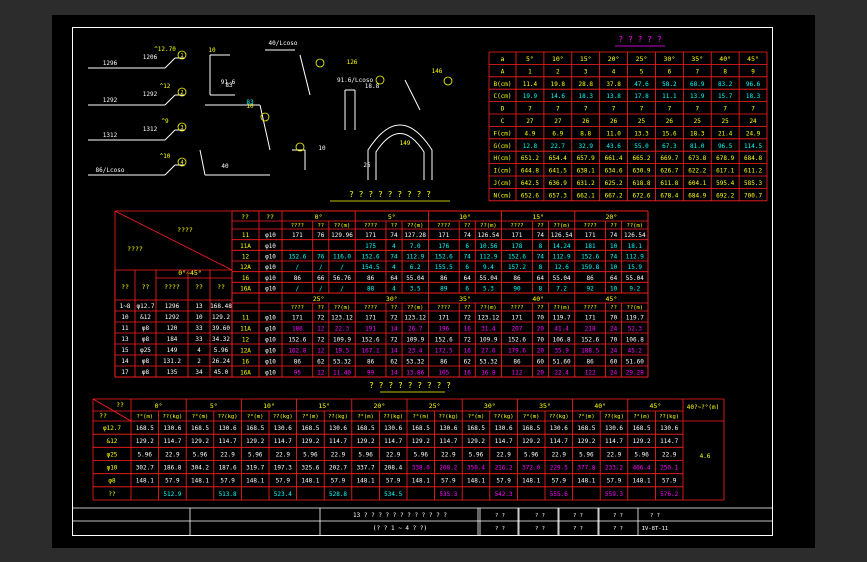 Image resolution: width=867 pixels, height=562 pixels. What do you see at coordinates (753, 96) in the screenshot?
I see `right-table-cell: 18.3` at bounding box center [753, 96].